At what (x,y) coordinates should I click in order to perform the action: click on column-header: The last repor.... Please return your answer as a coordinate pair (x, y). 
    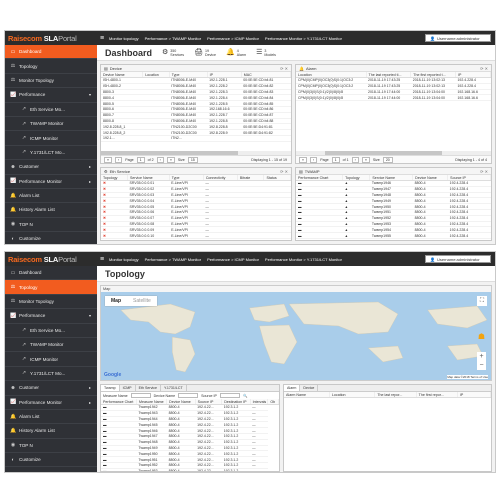
    Looking at the image, I should click on (395, 395).